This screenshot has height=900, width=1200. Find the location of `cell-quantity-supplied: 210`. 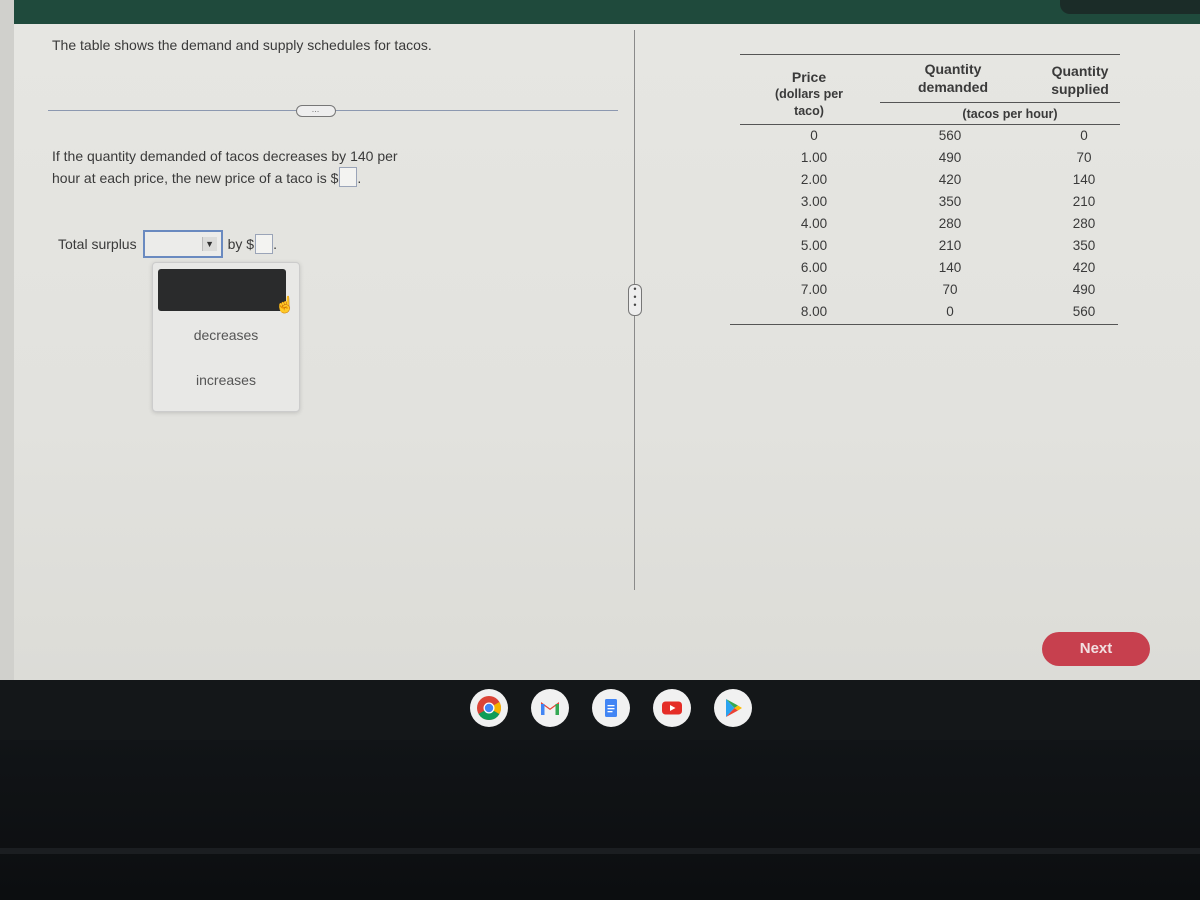

cell-quantity-supplied: 210 is located at coordinates (1084, 201).